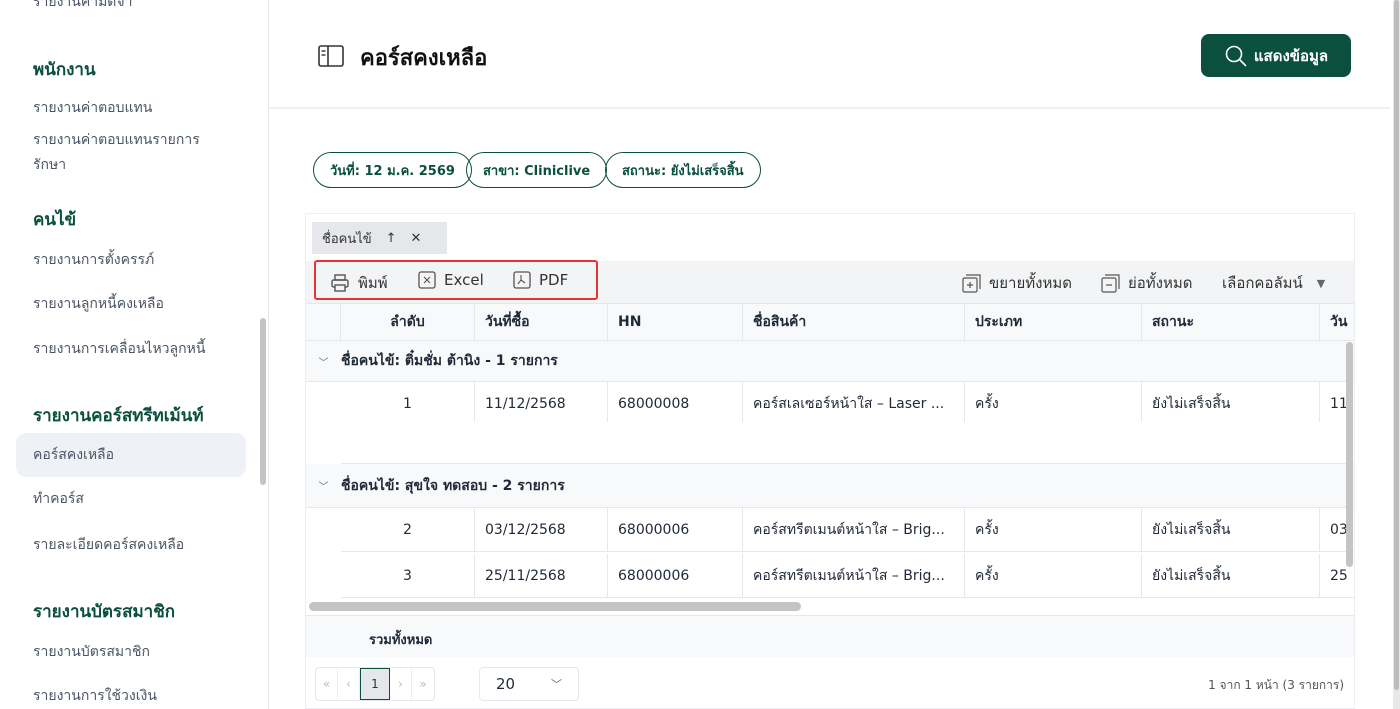 This screenshot has height=709, width=1400. What do you see at coordinates (427, 280) in the screenshot?
I see `excel-icon` at bounding box center [427, 280].